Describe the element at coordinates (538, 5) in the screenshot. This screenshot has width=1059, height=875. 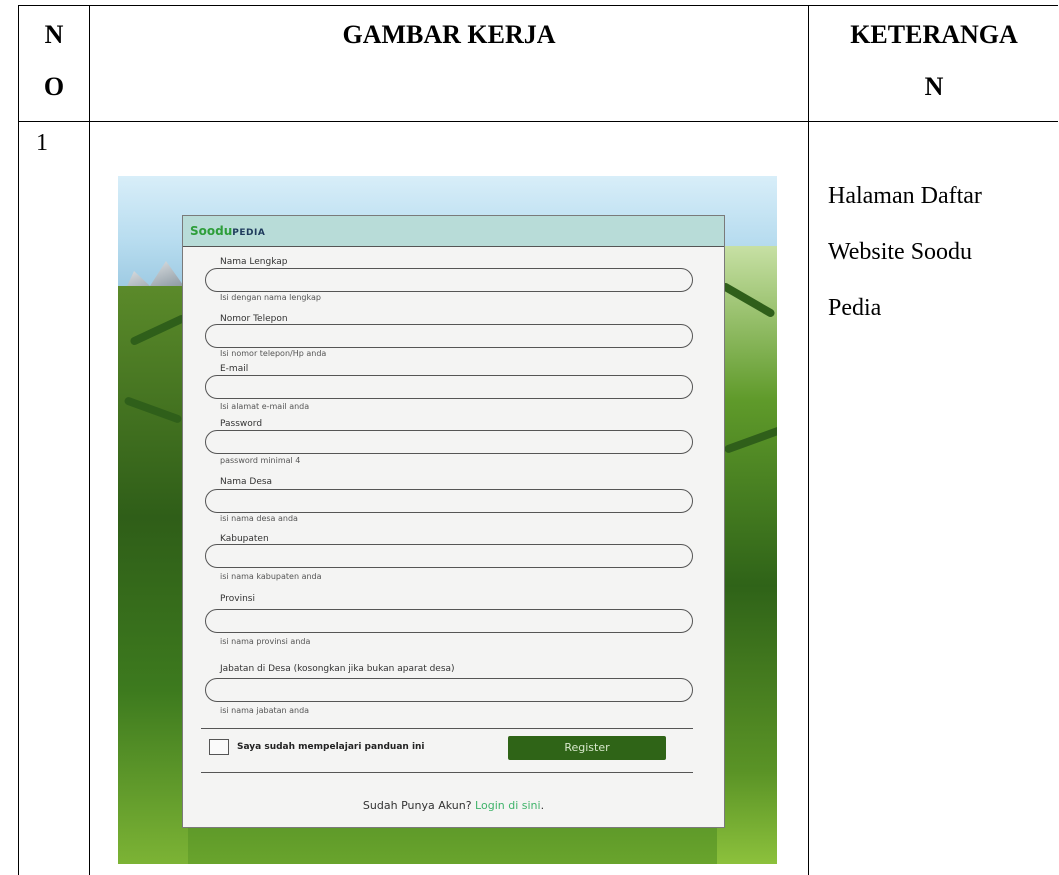
I see `table-border-top` at that location.